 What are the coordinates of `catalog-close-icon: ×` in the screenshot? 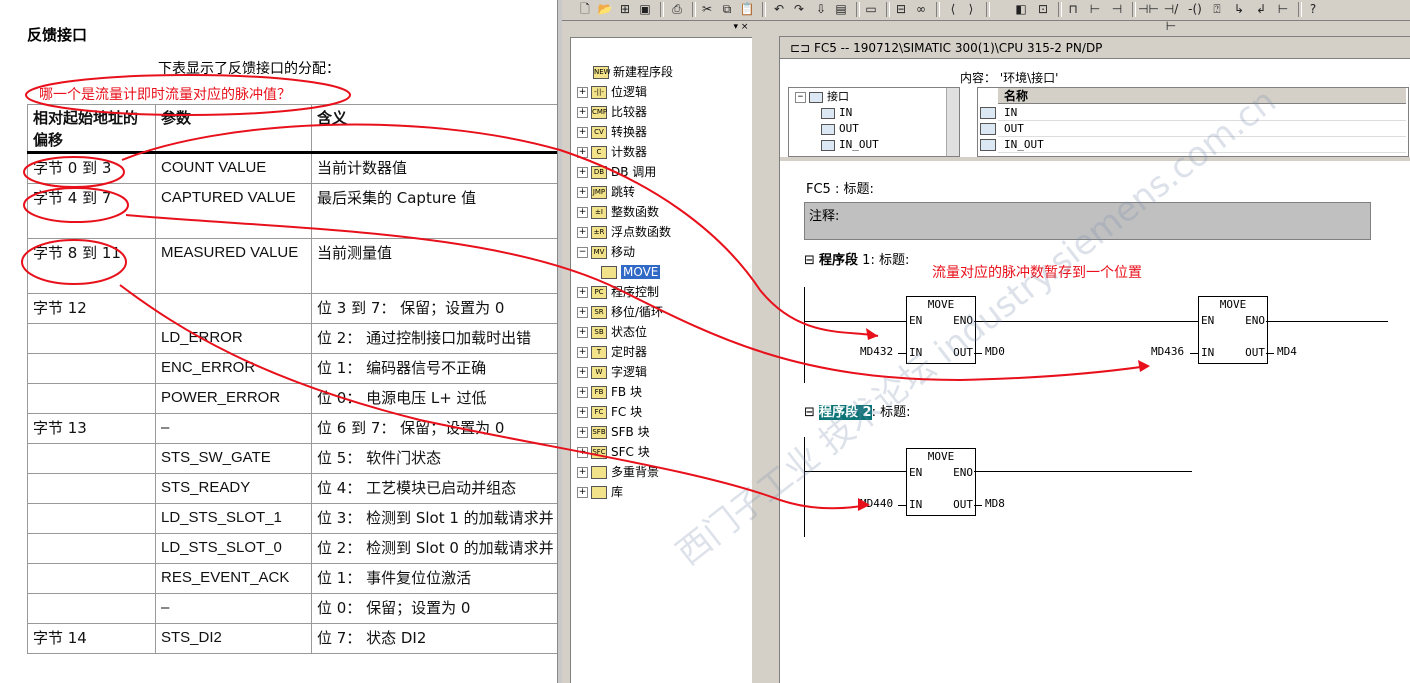 It's located at (745, 27).